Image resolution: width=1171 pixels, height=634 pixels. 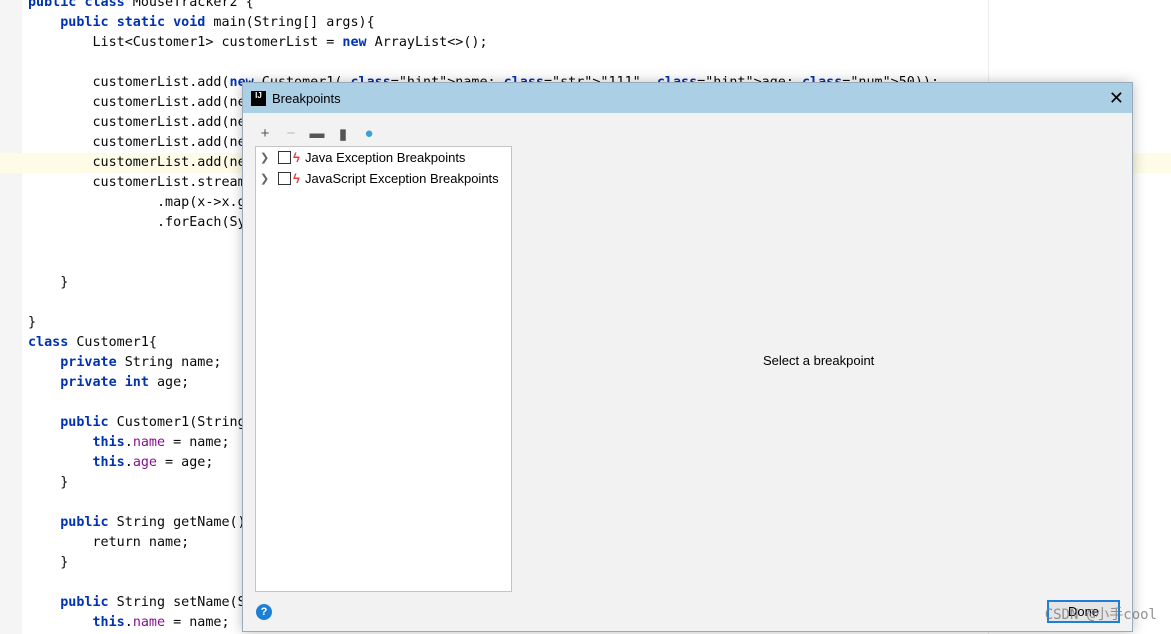 I want to click on dialog-titlebar: IJ Breakpoints ✕, so click(x=687, y=98).